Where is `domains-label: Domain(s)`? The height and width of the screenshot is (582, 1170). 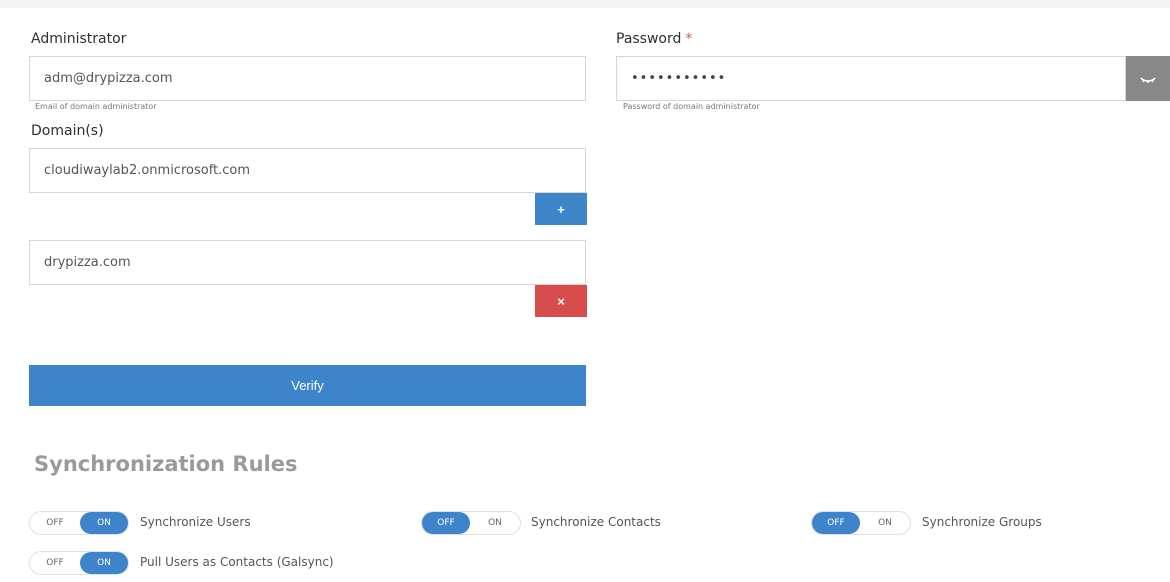
domains-label: Domain(s) is located at coordinates (67, 131).